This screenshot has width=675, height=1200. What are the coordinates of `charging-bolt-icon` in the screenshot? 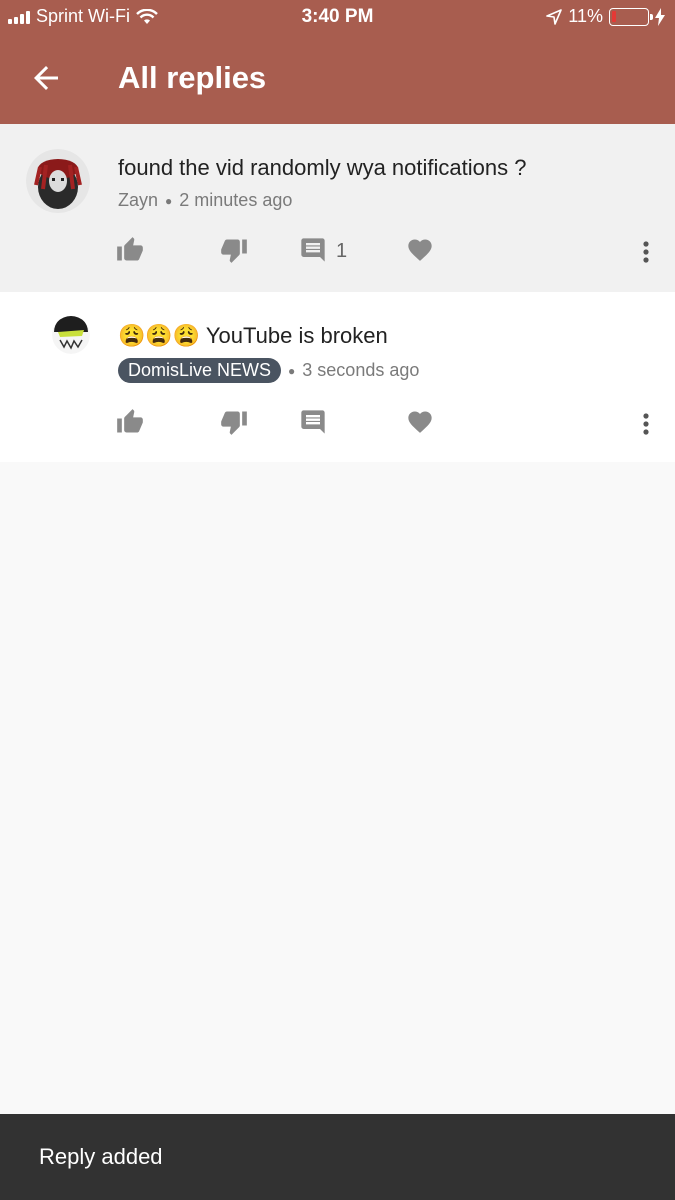 It's located at (660, 16).